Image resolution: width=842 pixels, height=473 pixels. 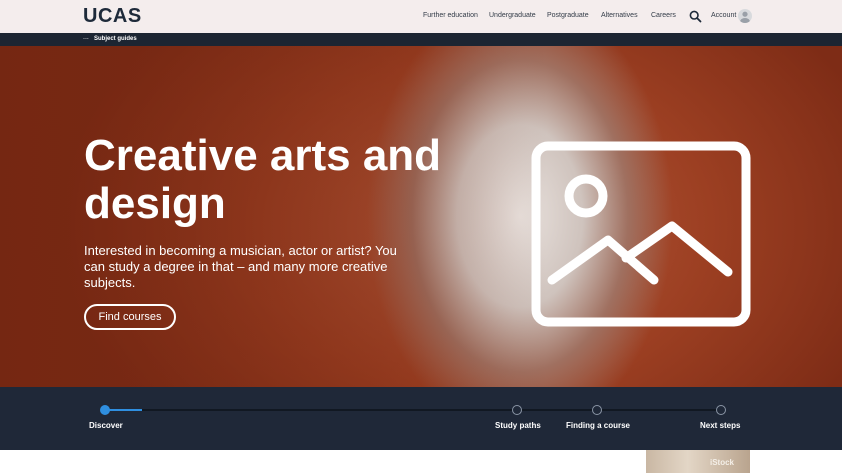 I want to click on page-title: Creative arts and design, so click(x=263, y=179).